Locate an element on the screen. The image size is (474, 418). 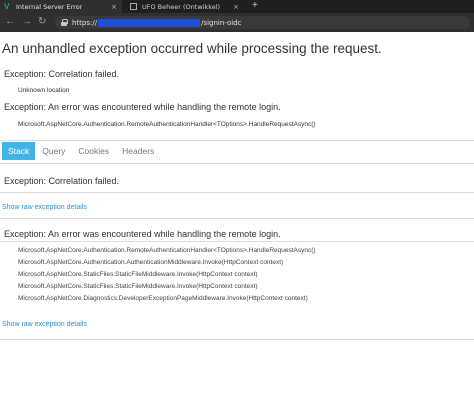
tab-headers: Headers is located at coordinates (138, 151).